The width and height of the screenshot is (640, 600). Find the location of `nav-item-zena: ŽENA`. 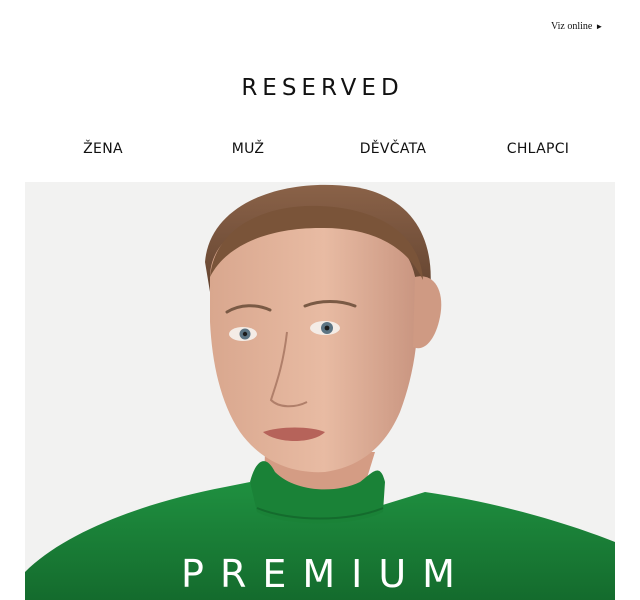

nav-item-zena: ŽENA is located at coordinates (103, 149).